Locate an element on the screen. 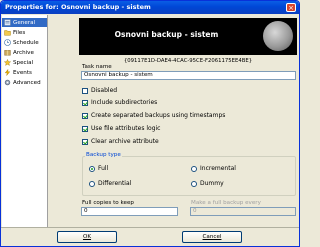  disabled-label: Disabled is located at coordinates (104, 90).